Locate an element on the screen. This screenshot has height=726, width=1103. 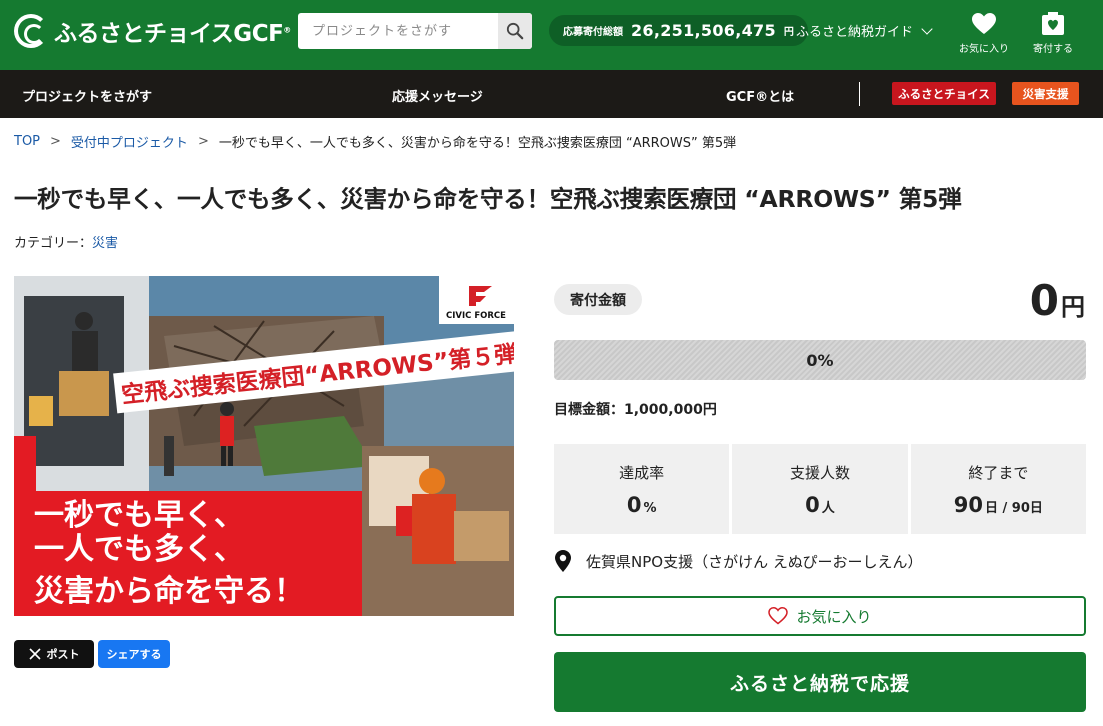
nav-item-messages: 応援メッセージ is located at coordinates (437, 95).